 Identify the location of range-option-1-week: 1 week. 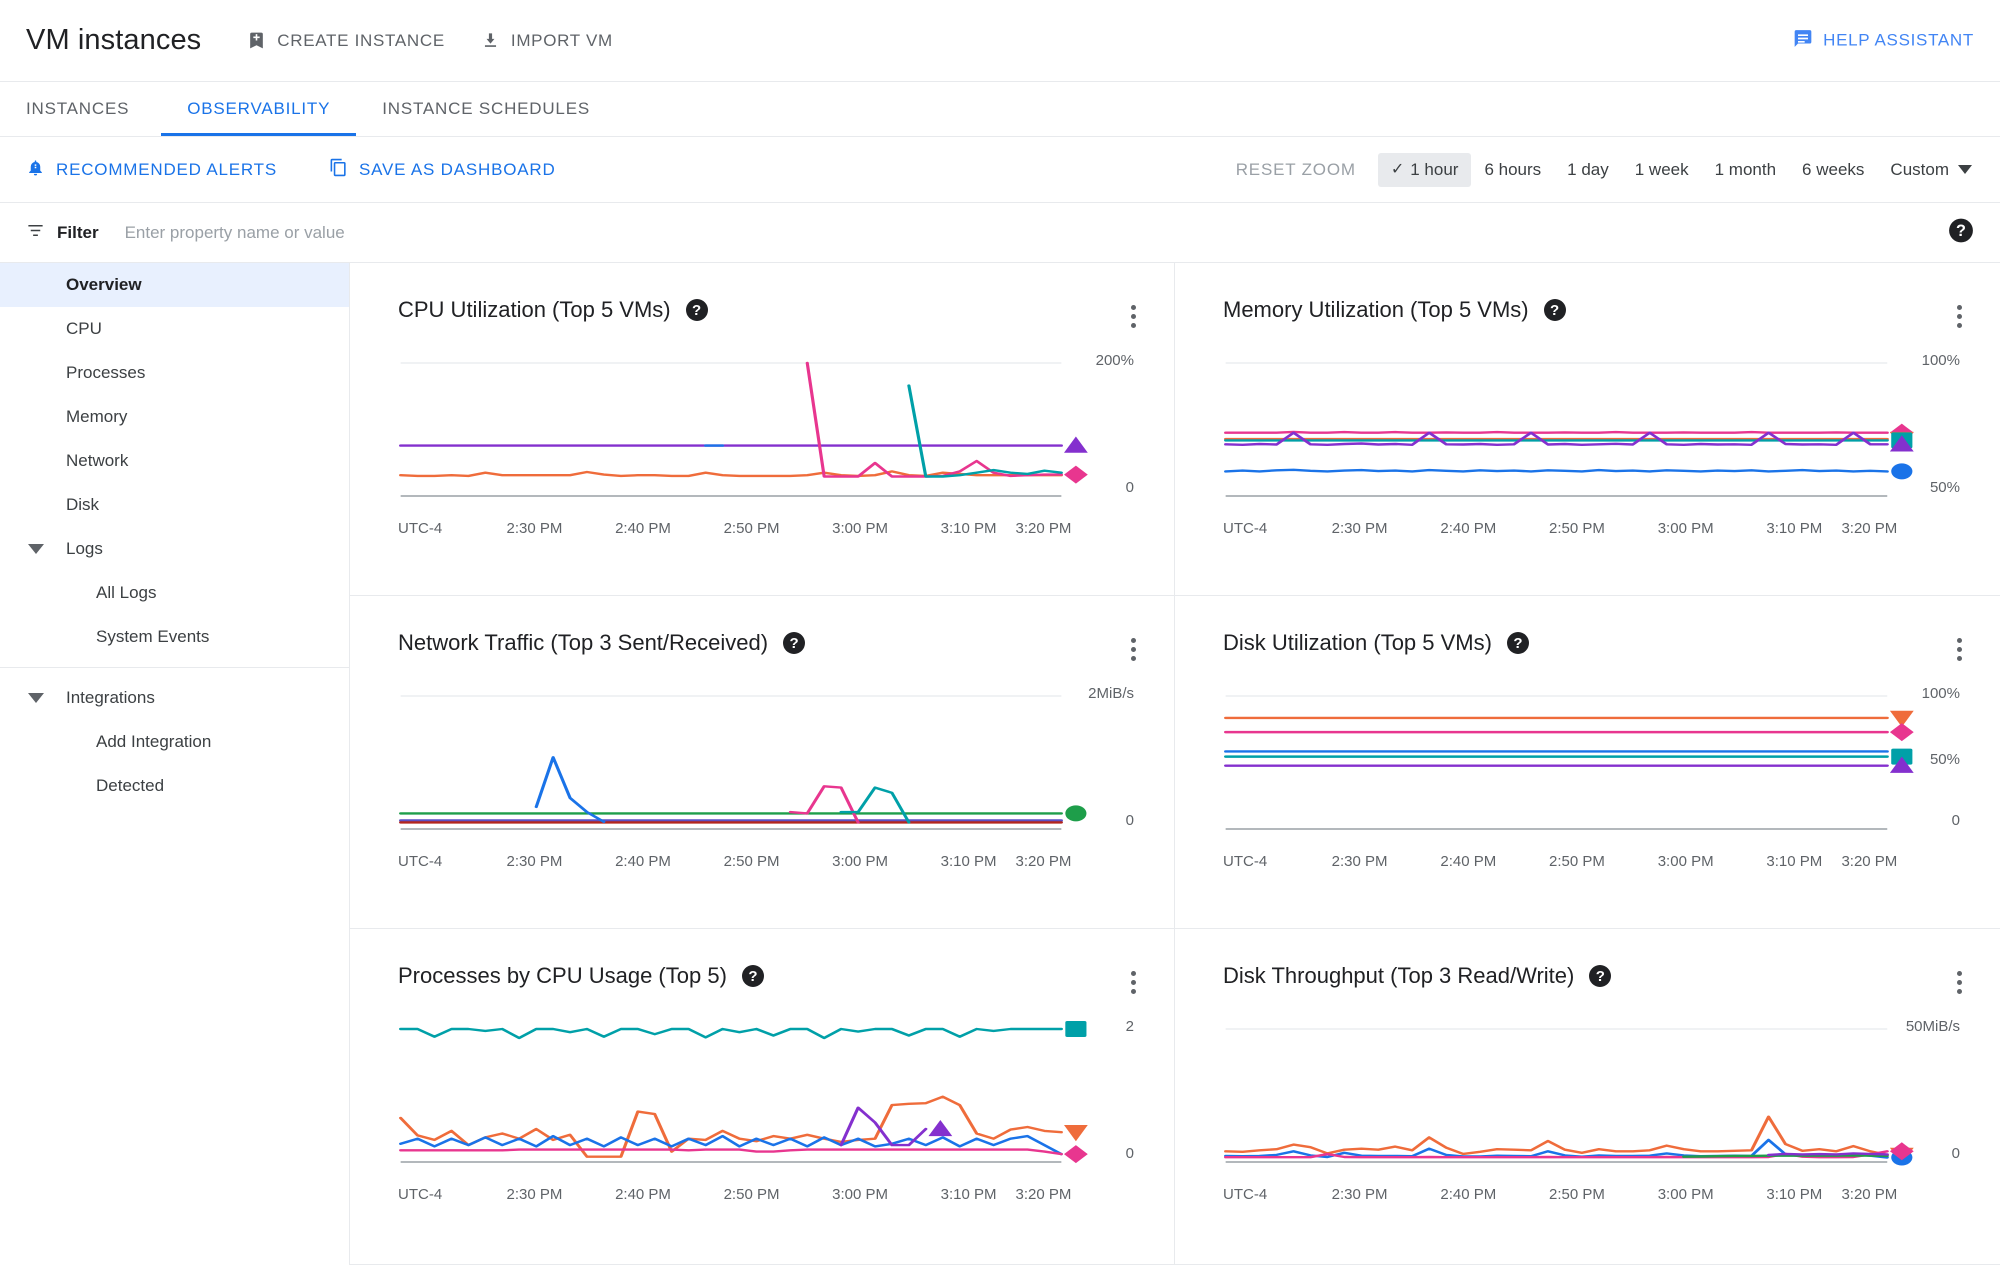
(1662, 170).